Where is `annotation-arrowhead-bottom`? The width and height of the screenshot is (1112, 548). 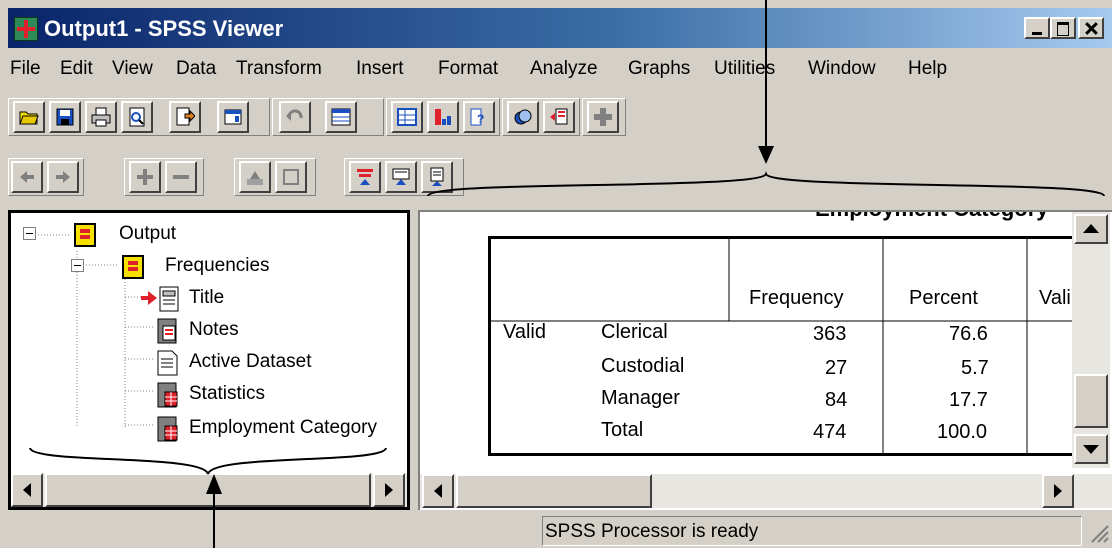 annotation-arrowhead-bottom is located at coordinates (214, 484).